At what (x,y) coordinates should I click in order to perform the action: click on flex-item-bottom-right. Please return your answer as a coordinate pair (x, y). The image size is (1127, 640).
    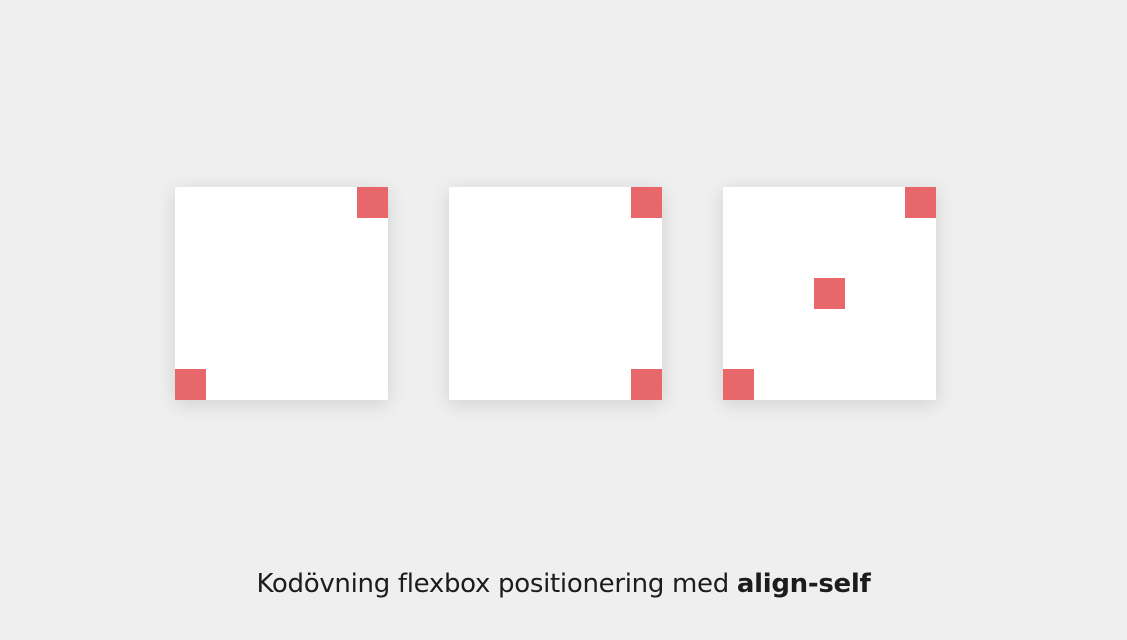
    Looking at the image, I should click on (646, 384).